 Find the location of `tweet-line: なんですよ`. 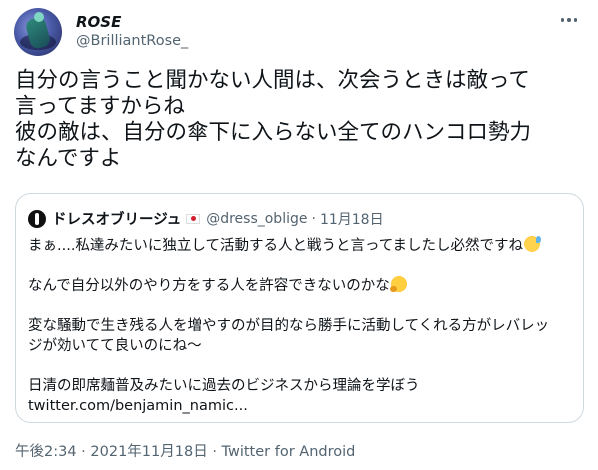

tweet-line: なんですよ is located at coordinates (68, 158).